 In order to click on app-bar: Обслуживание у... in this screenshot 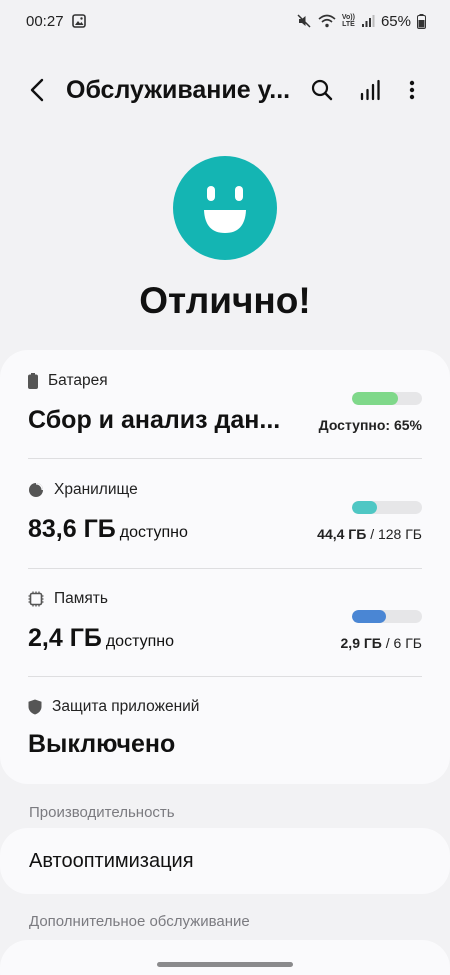, I will do `click(225, 90)`.